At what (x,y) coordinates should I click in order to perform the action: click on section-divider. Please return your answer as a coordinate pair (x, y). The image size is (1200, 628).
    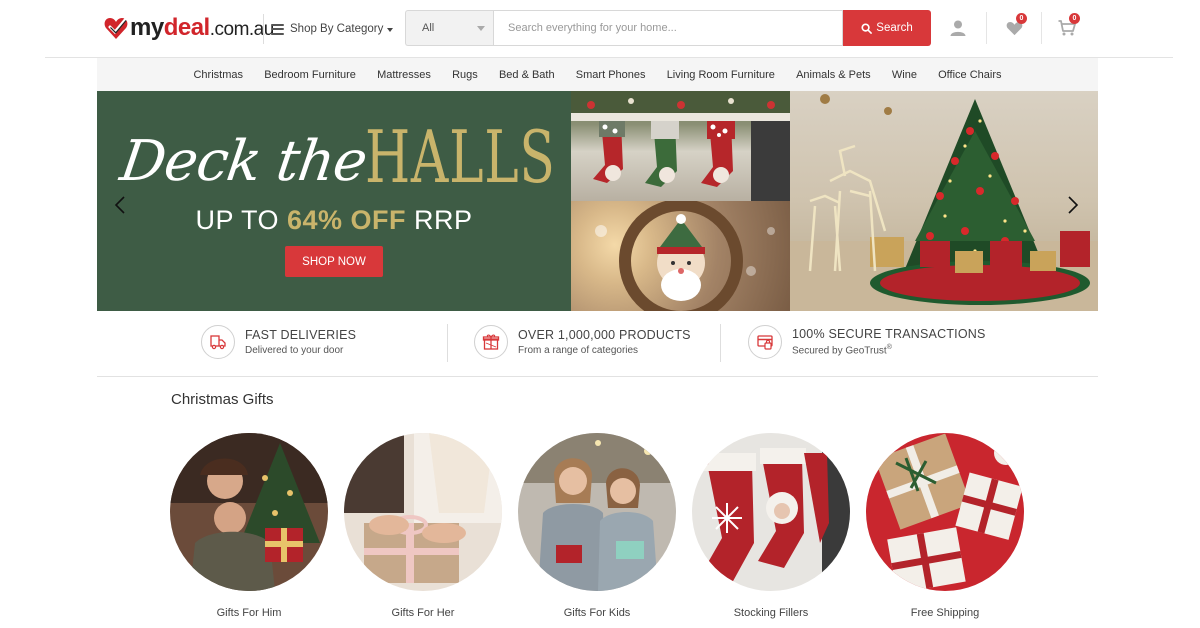
    Looking at the image, I should click on (597, 376).